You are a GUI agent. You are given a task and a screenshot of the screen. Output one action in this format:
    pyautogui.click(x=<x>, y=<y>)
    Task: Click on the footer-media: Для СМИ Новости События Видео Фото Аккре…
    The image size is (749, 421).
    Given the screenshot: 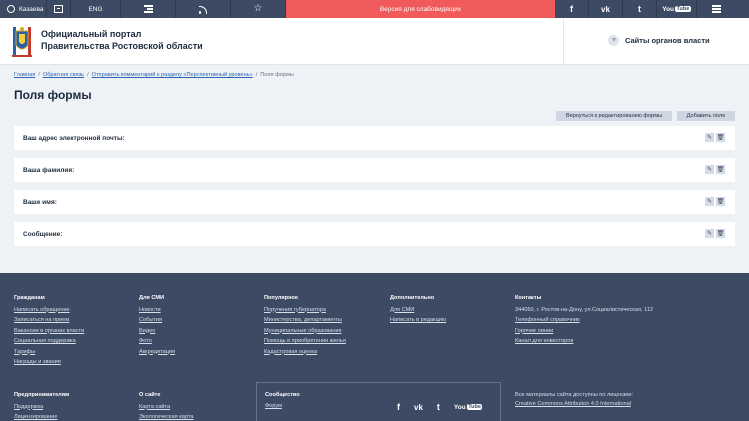 What is the action you would take?
    pyautogui.click(x=157, y=325)
    